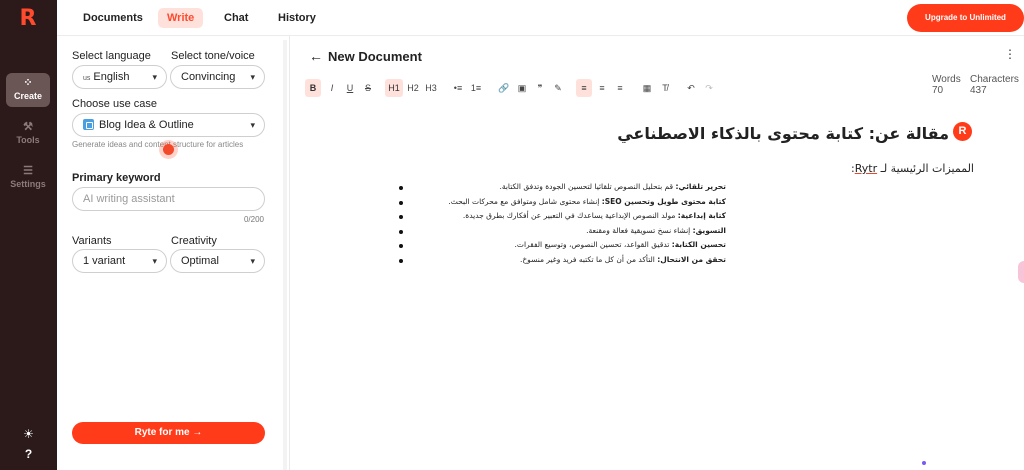 The width and height of the screenshot is (1024, 470). I want to click on link-icon: 🔗, so click(504, 88).